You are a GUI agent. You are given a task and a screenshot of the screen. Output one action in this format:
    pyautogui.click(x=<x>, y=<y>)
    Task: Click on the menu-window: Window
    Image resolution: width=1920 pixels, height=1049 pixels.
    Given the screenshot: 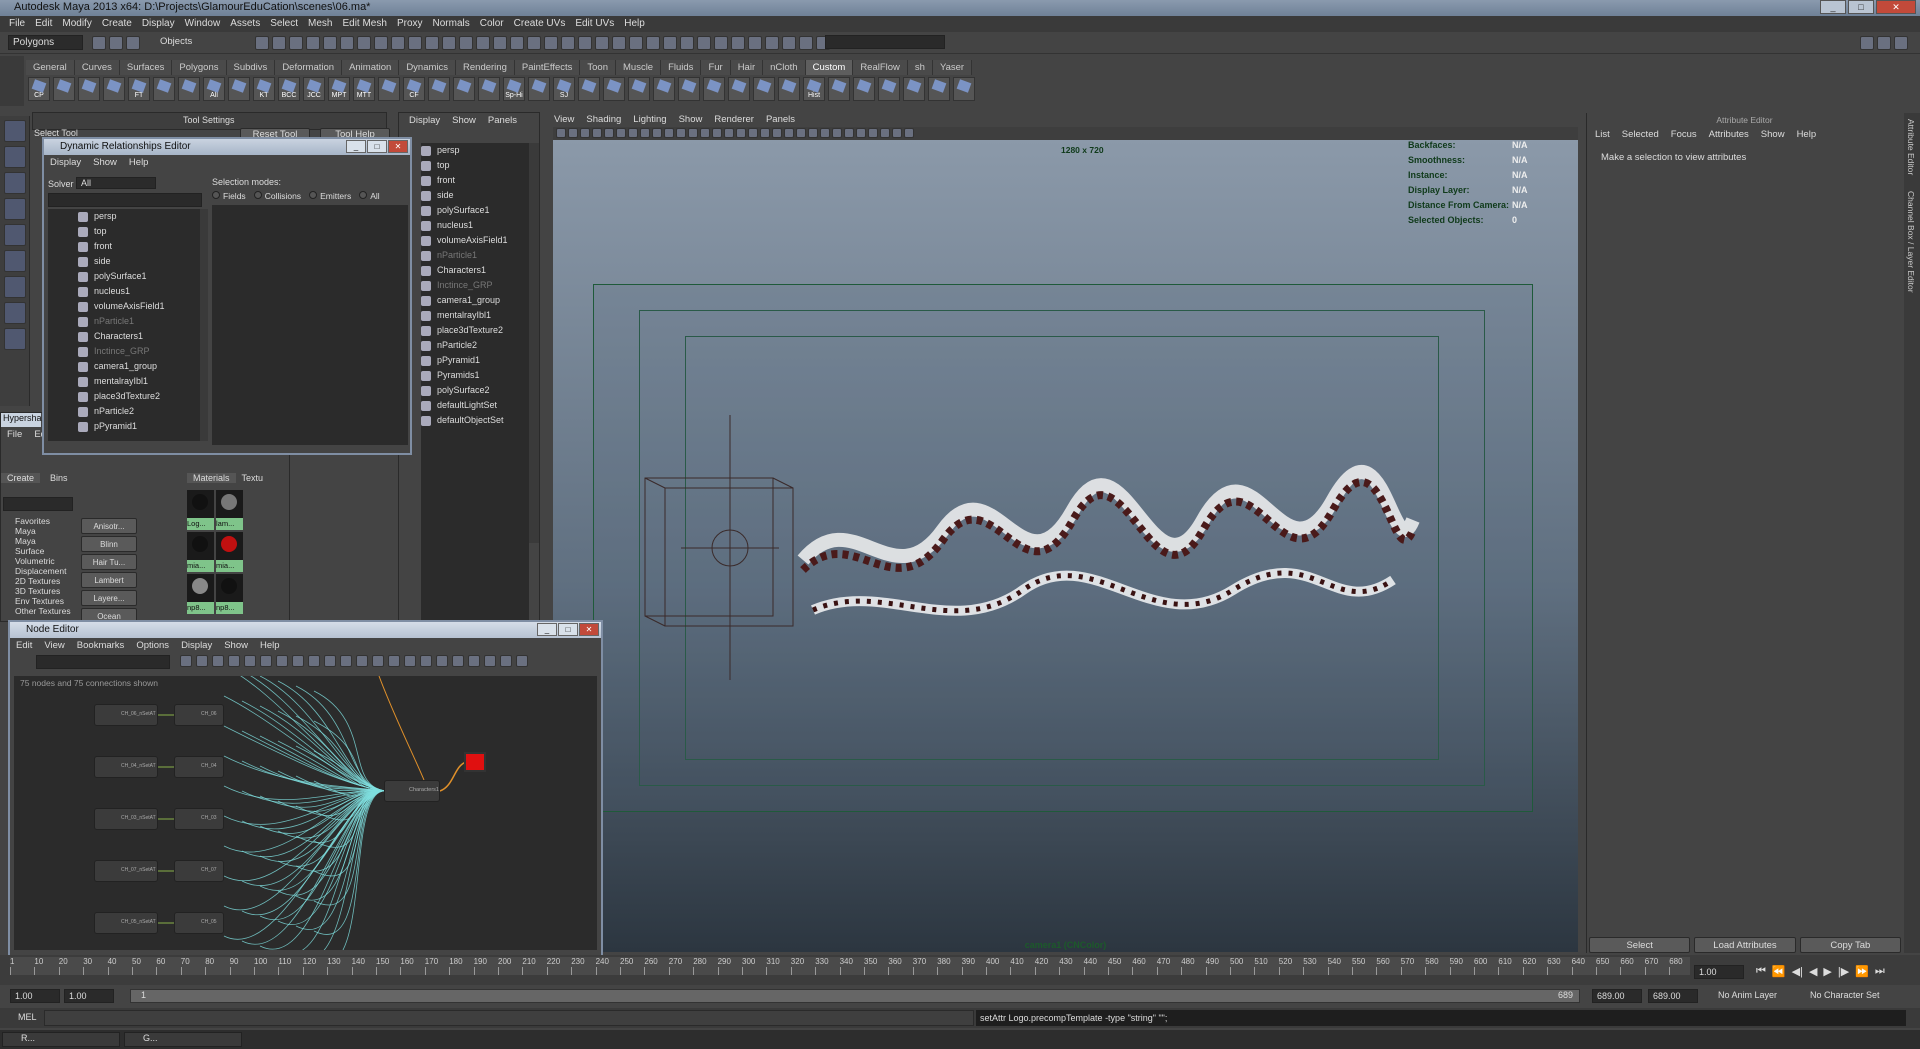 What is the action you would take?
    pyautogui.click(x=203, y=24)
    